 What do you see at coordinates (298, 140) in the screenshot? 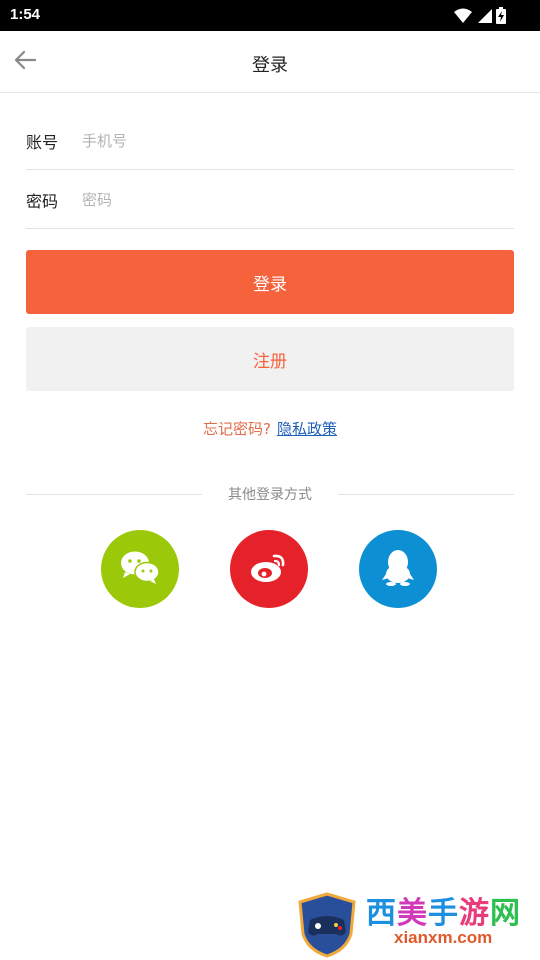
I see `account-input` at bounding box center [298, 140].